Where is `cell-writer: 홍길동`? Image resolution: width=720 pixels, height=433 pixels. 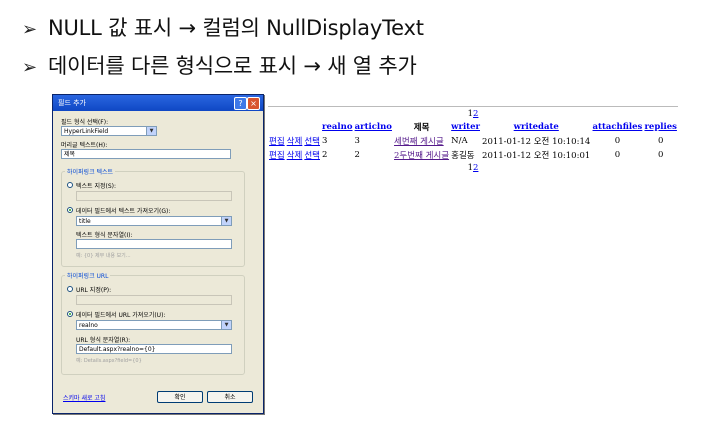
cell-writer: 홍길동 is located at coordinates (463, 156).